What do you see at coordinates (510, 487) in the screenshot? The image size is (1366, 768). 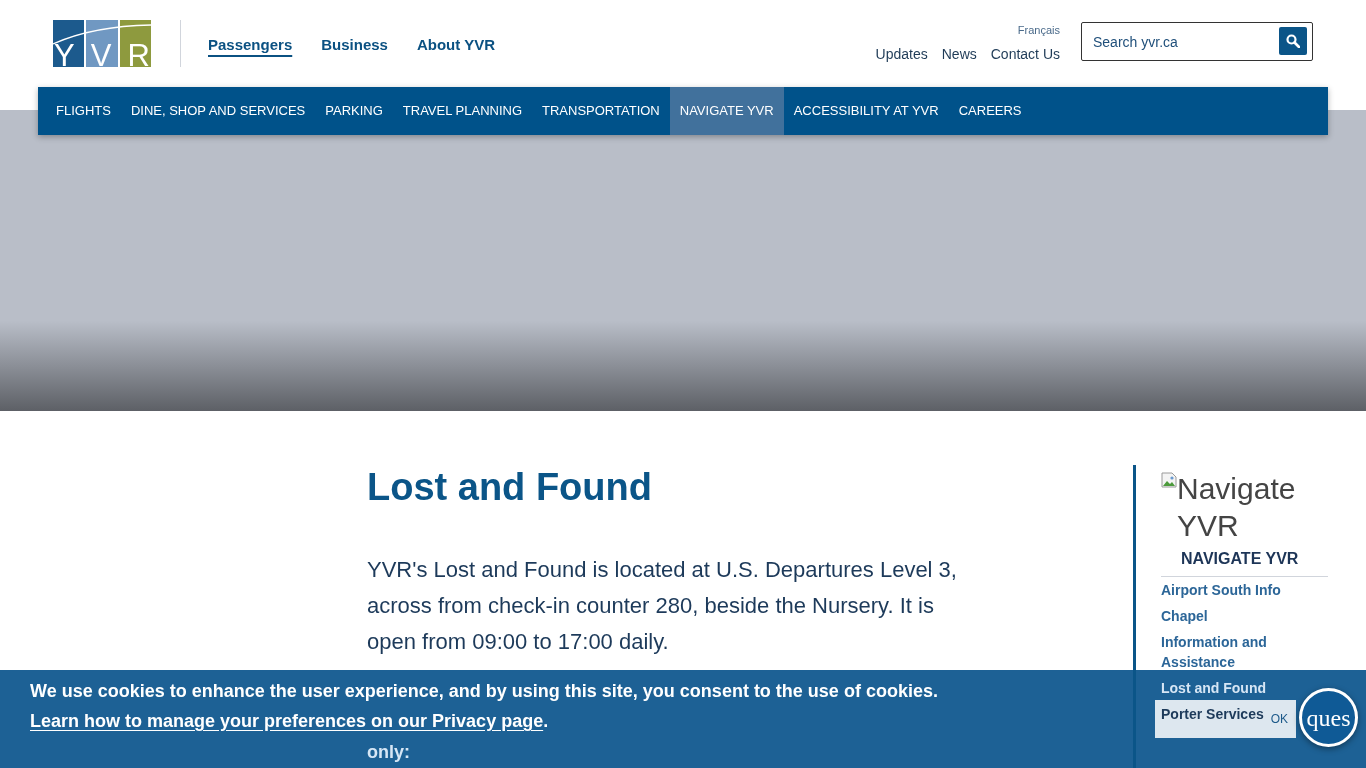 I see `page-title: Lost and Found` at bounding box center [510, 487].